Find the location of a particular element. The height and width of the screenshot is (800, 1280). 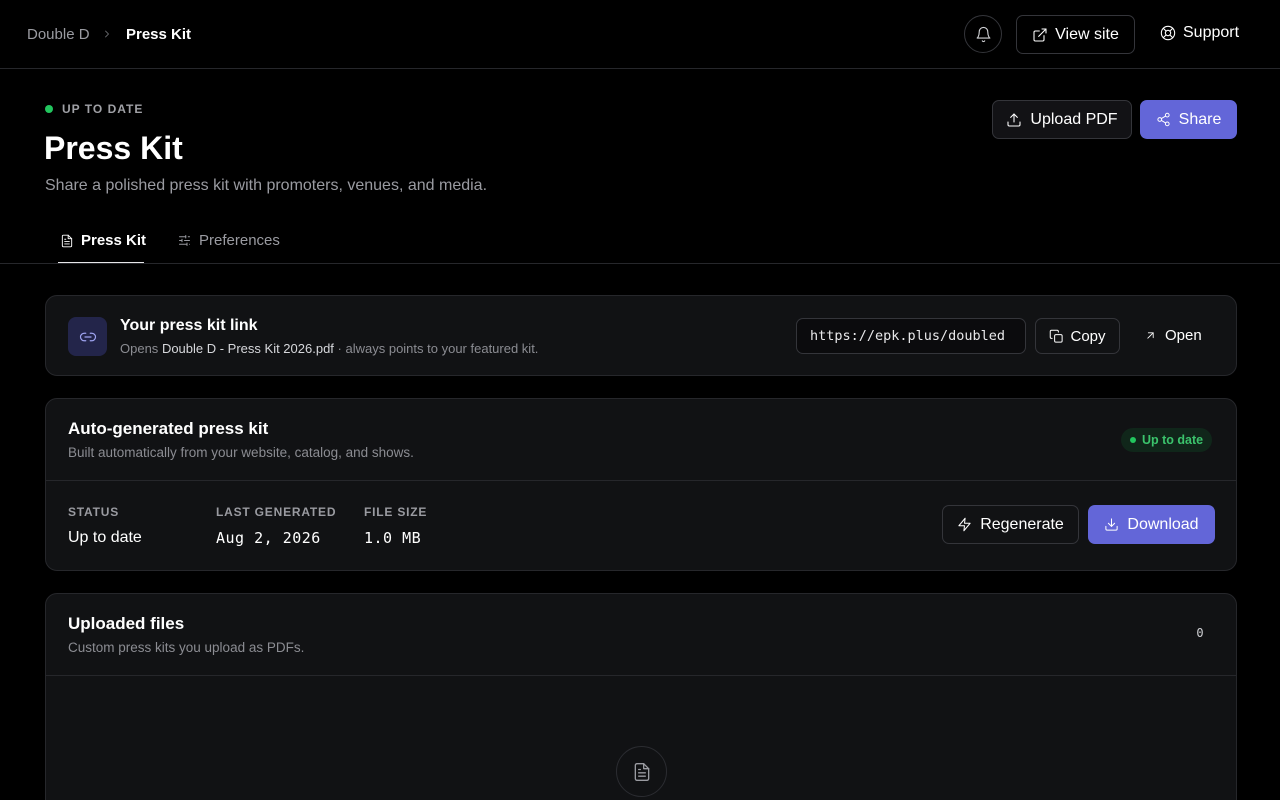

tabs-divider is located at coordinates (640, 263).